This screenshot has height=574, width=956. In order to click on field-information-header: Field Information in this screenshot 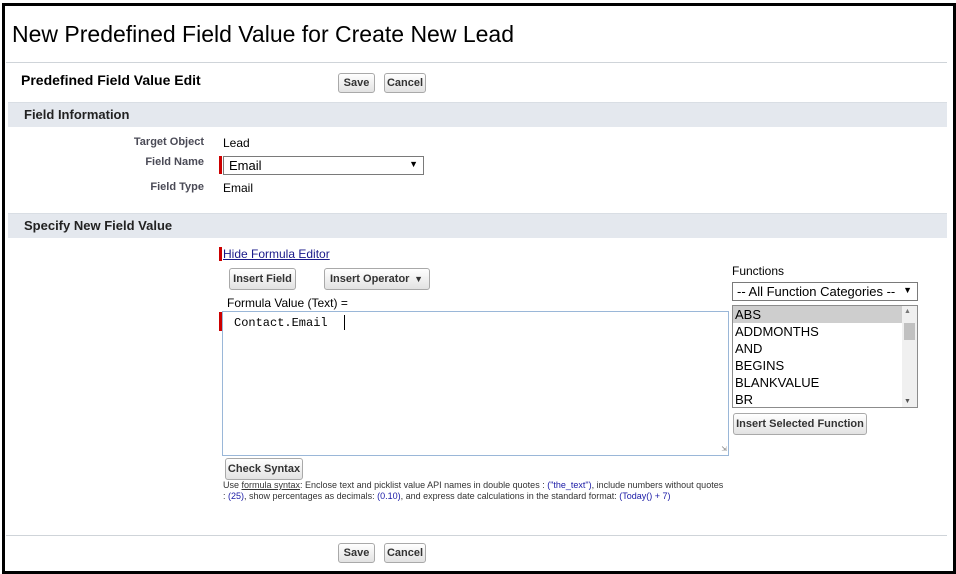, I will do `click(477, 114)`.